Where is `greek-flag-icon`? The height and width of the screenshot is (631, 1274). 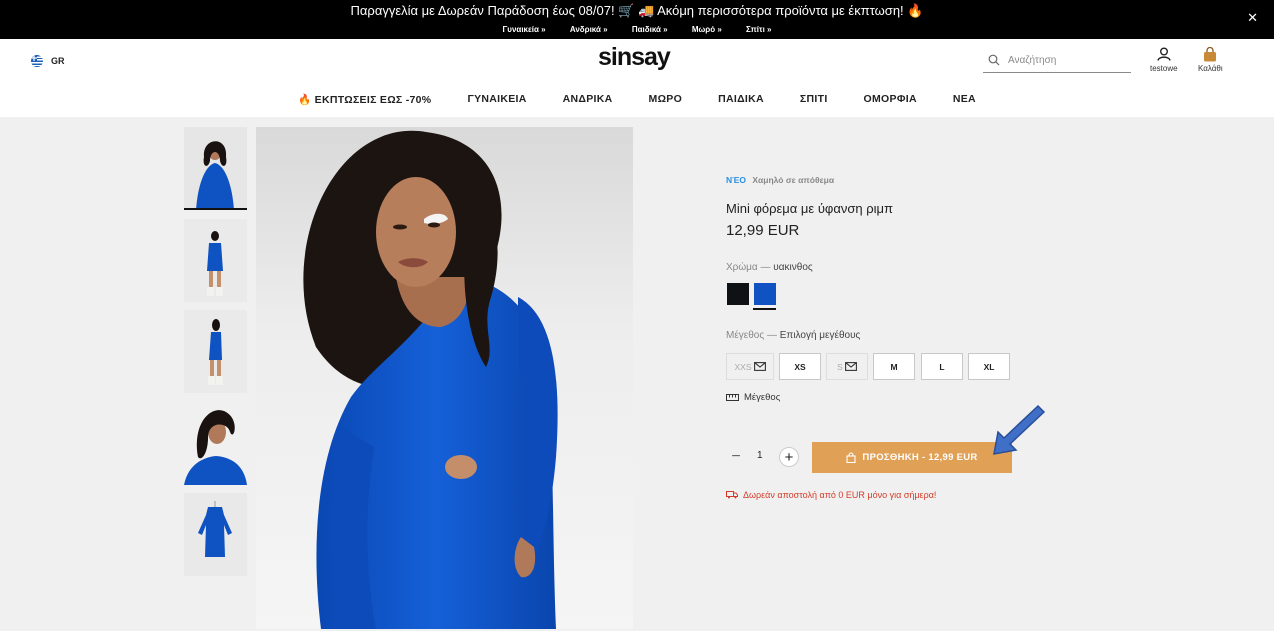
greek-flag-icon is located at coordinates (37, 61).